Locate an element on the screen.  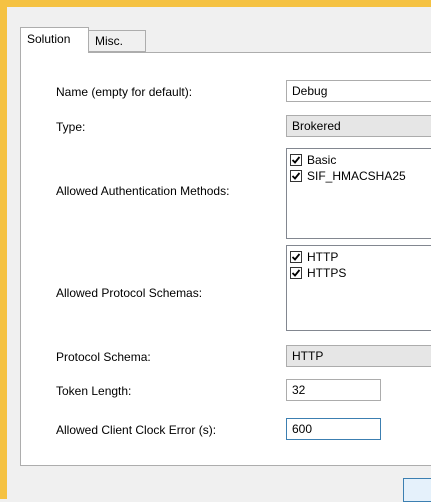
type-label: Type: is located at coordinates (71, 127).